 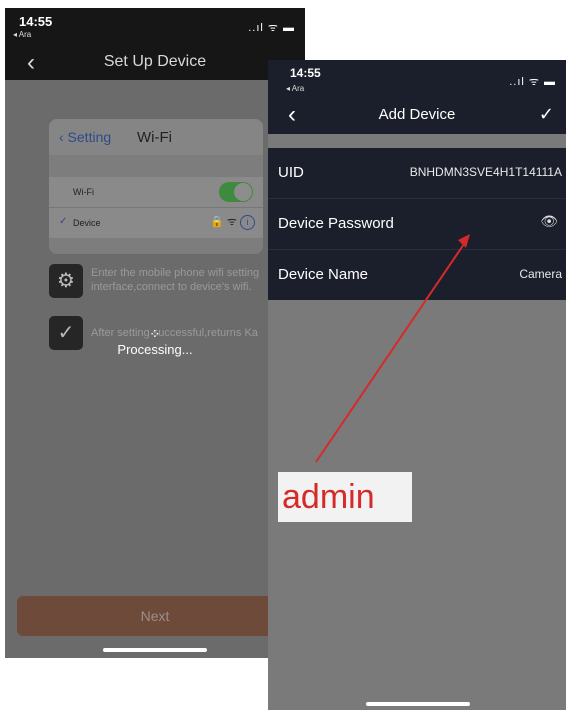 What do you see at coordinates (540, 274) in the screenshot?
I see `device-name-value: Camera` at bounding box center [540, 274].